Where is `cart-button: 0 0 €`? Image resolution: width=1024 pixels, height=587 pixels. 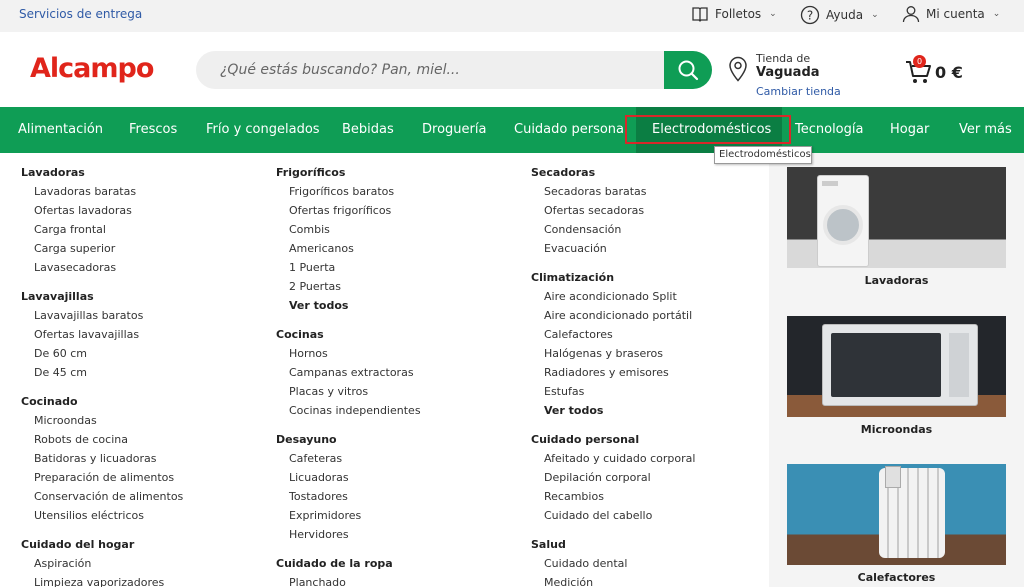 cart-button: 0 0 € is located at coordinates (934, 72).